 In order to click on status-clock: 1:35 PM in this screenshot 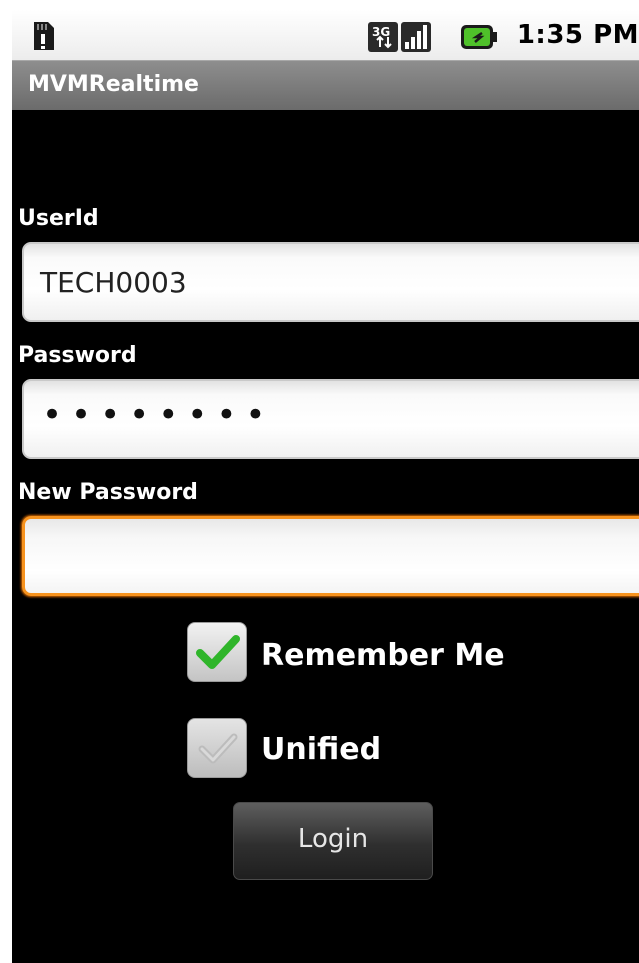, I will do `click(577, 35)`.